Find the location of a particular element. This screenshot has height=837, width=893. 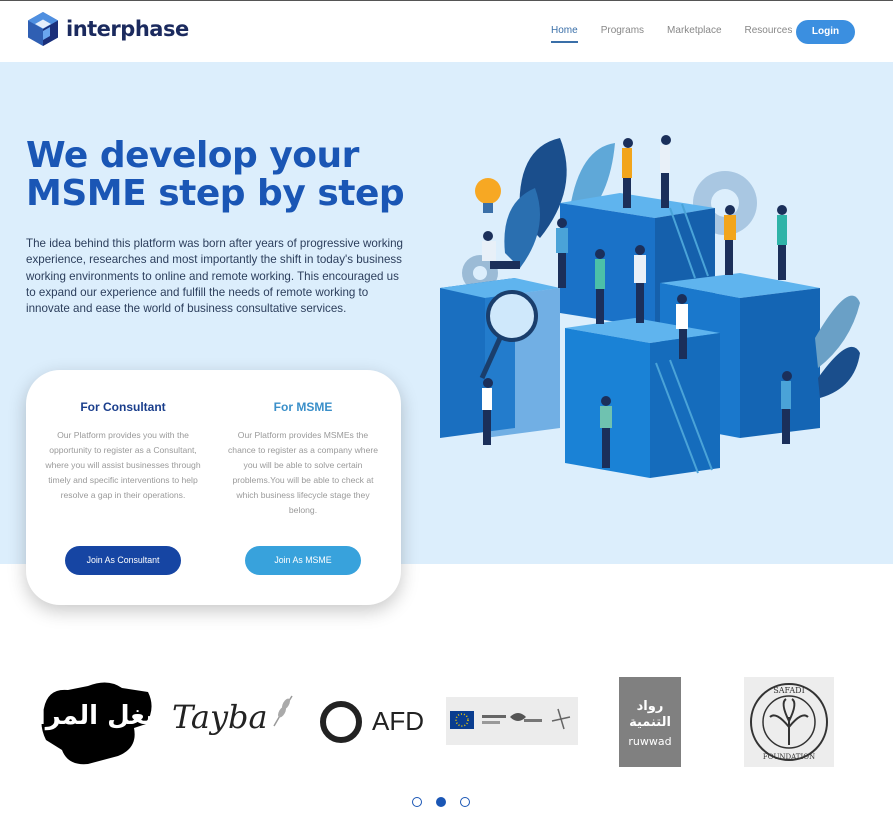

msme-title: For MSME is located at coordinates (303, 407).